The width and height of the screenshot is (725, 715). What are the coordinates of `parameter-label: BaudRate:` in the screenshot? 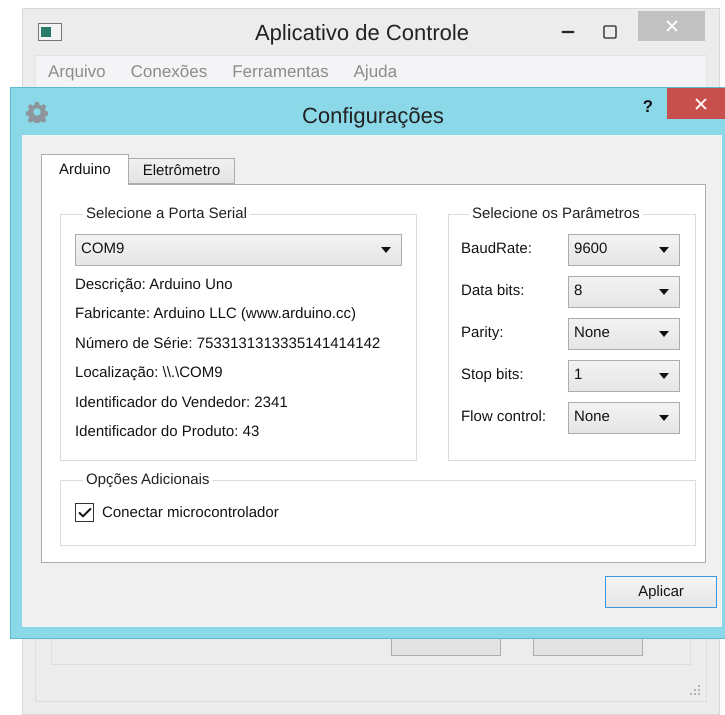 It's located at (497, 249).